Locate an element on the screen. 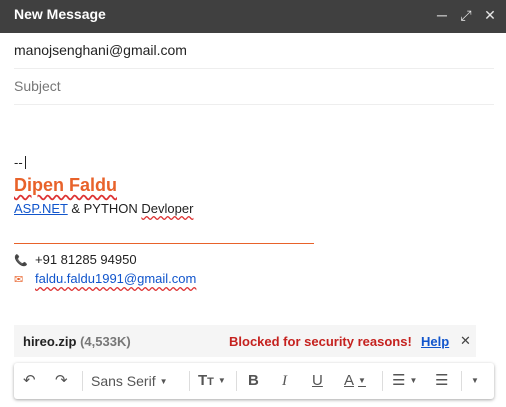 Image resolution: width=506 pixels, height=407 pixels. attachment-blocked-message: Blocked for security reasons! is located at coordinates (320, 341).